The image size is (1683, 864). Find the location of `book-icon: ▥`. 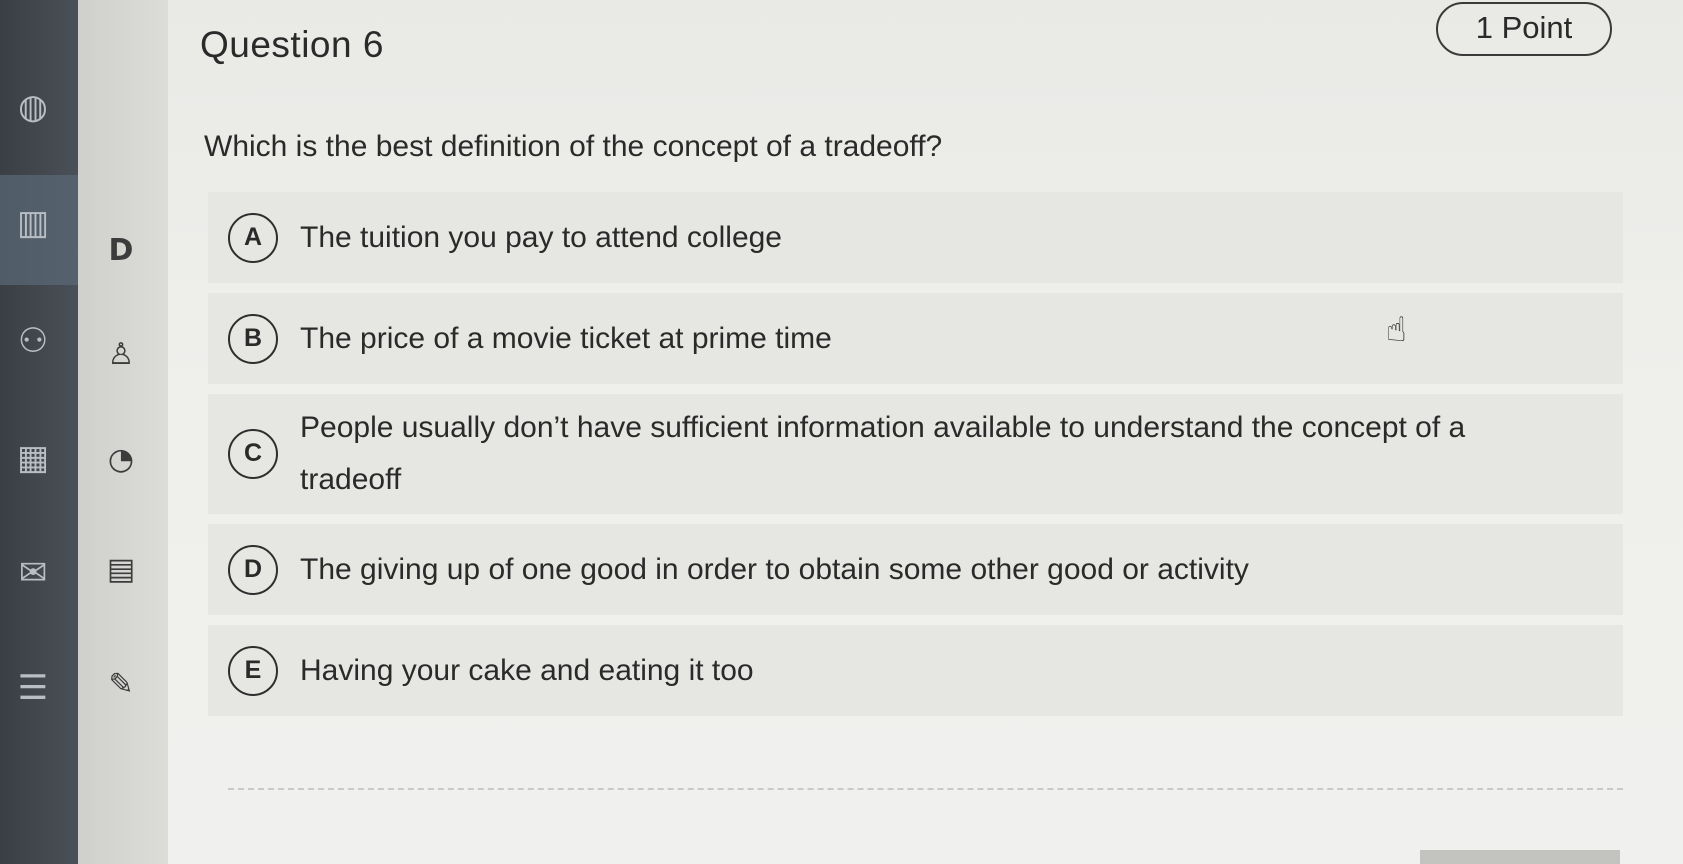

book-icon: ▥ is located at coordinates (33, 223).